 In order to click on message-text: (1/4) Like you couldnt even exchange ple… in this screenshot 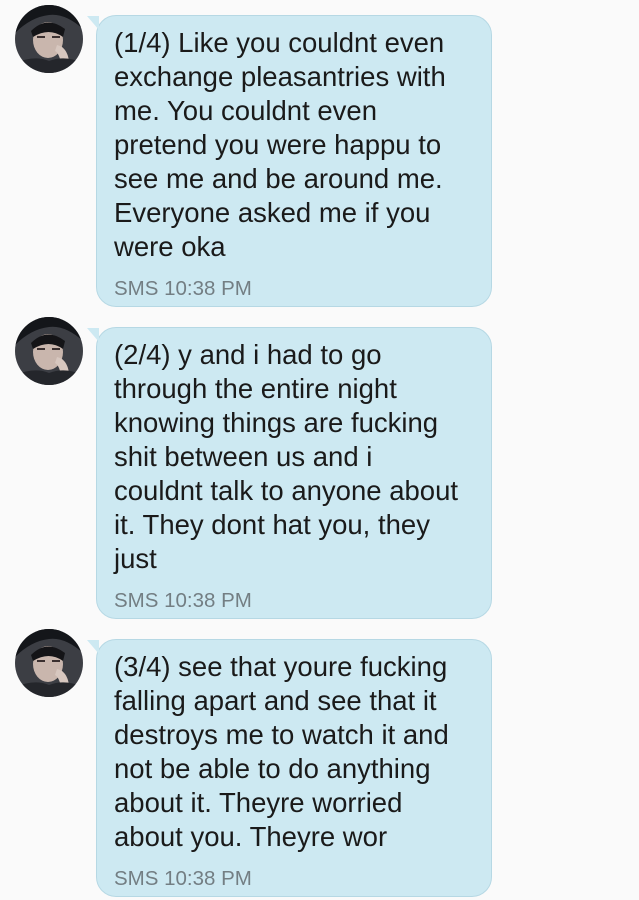, I will do `click(280, 144)`.